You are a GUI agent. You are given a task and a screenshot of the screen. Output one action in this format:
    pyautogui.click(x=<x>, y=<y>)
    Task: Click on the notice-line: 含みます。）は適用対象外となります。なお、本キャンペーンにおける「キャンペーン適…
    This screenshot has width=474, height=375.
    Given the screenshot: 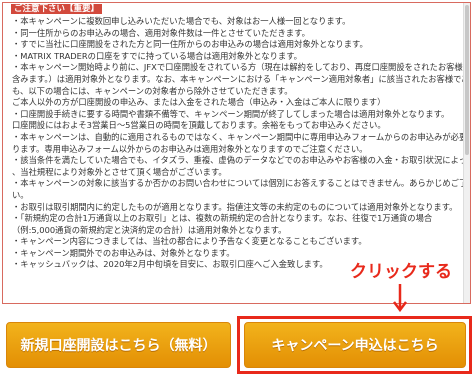 What is the action you would take?
    pyautogui.click(x=238, y=78)
    